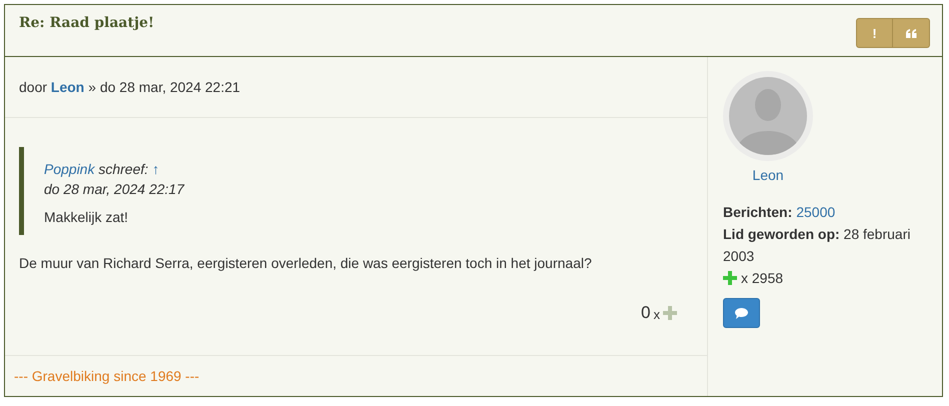 The width and height of the screenshot is (949, 406). I want to click on post-title: Re: Raad plaatje!, so click(86, 24).